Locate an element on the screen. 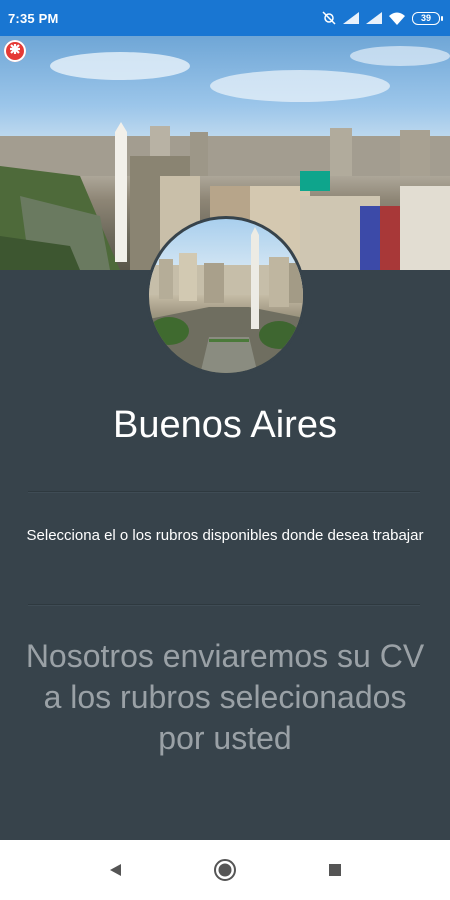  status-bar: 7:35 PM 39 is located at coordinates (225, 18).